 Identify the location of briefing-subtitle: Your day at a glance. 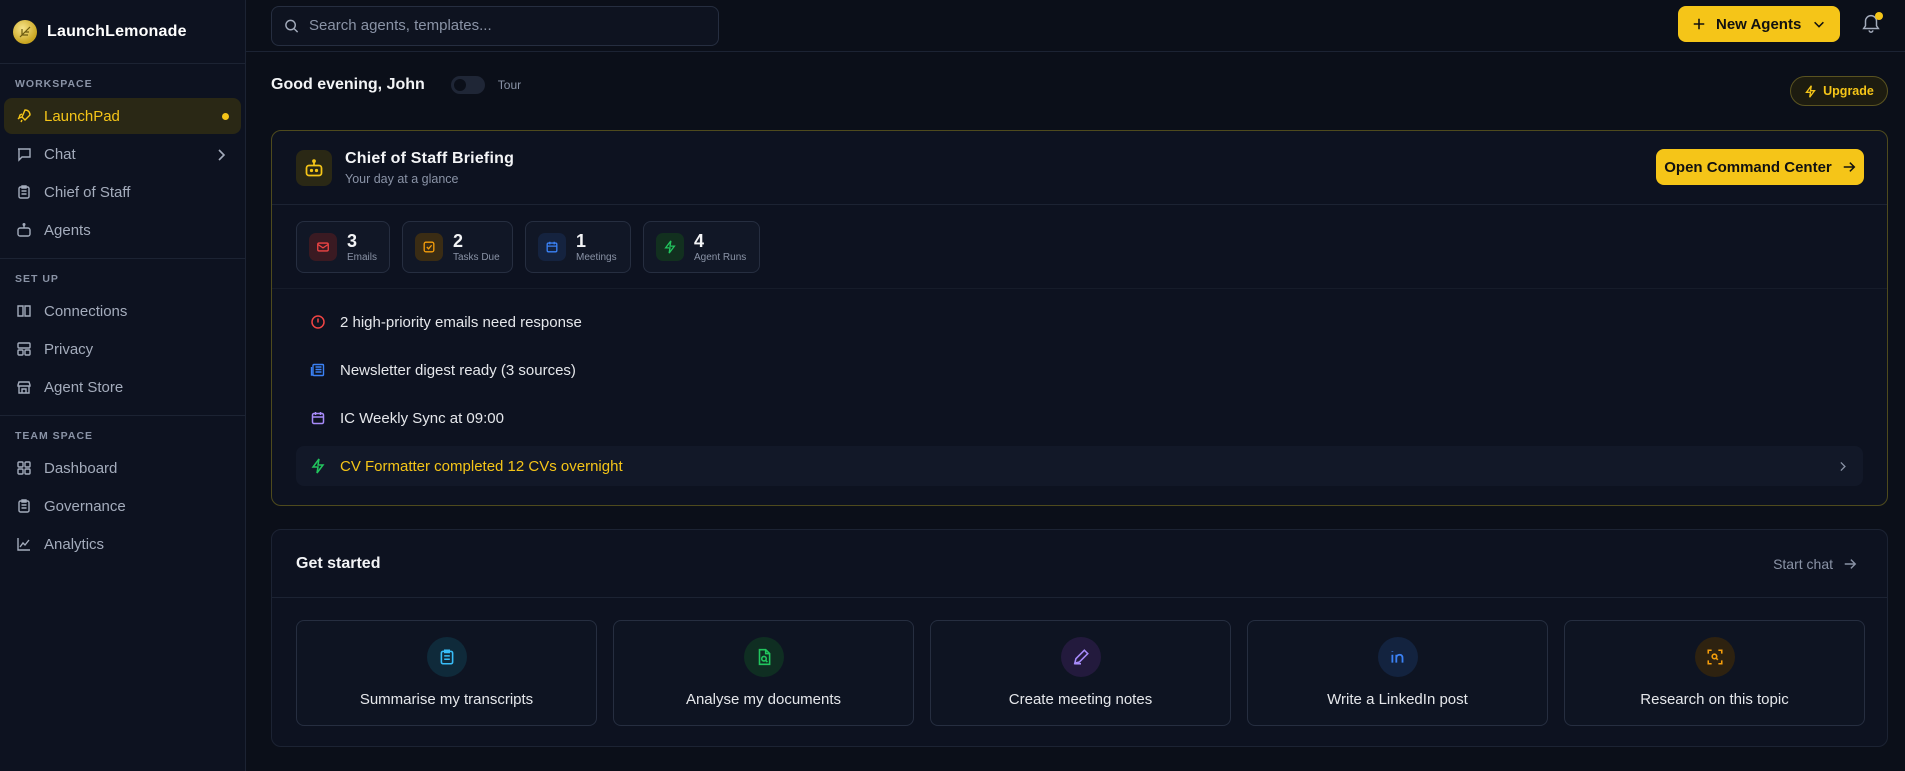
(402, 179).